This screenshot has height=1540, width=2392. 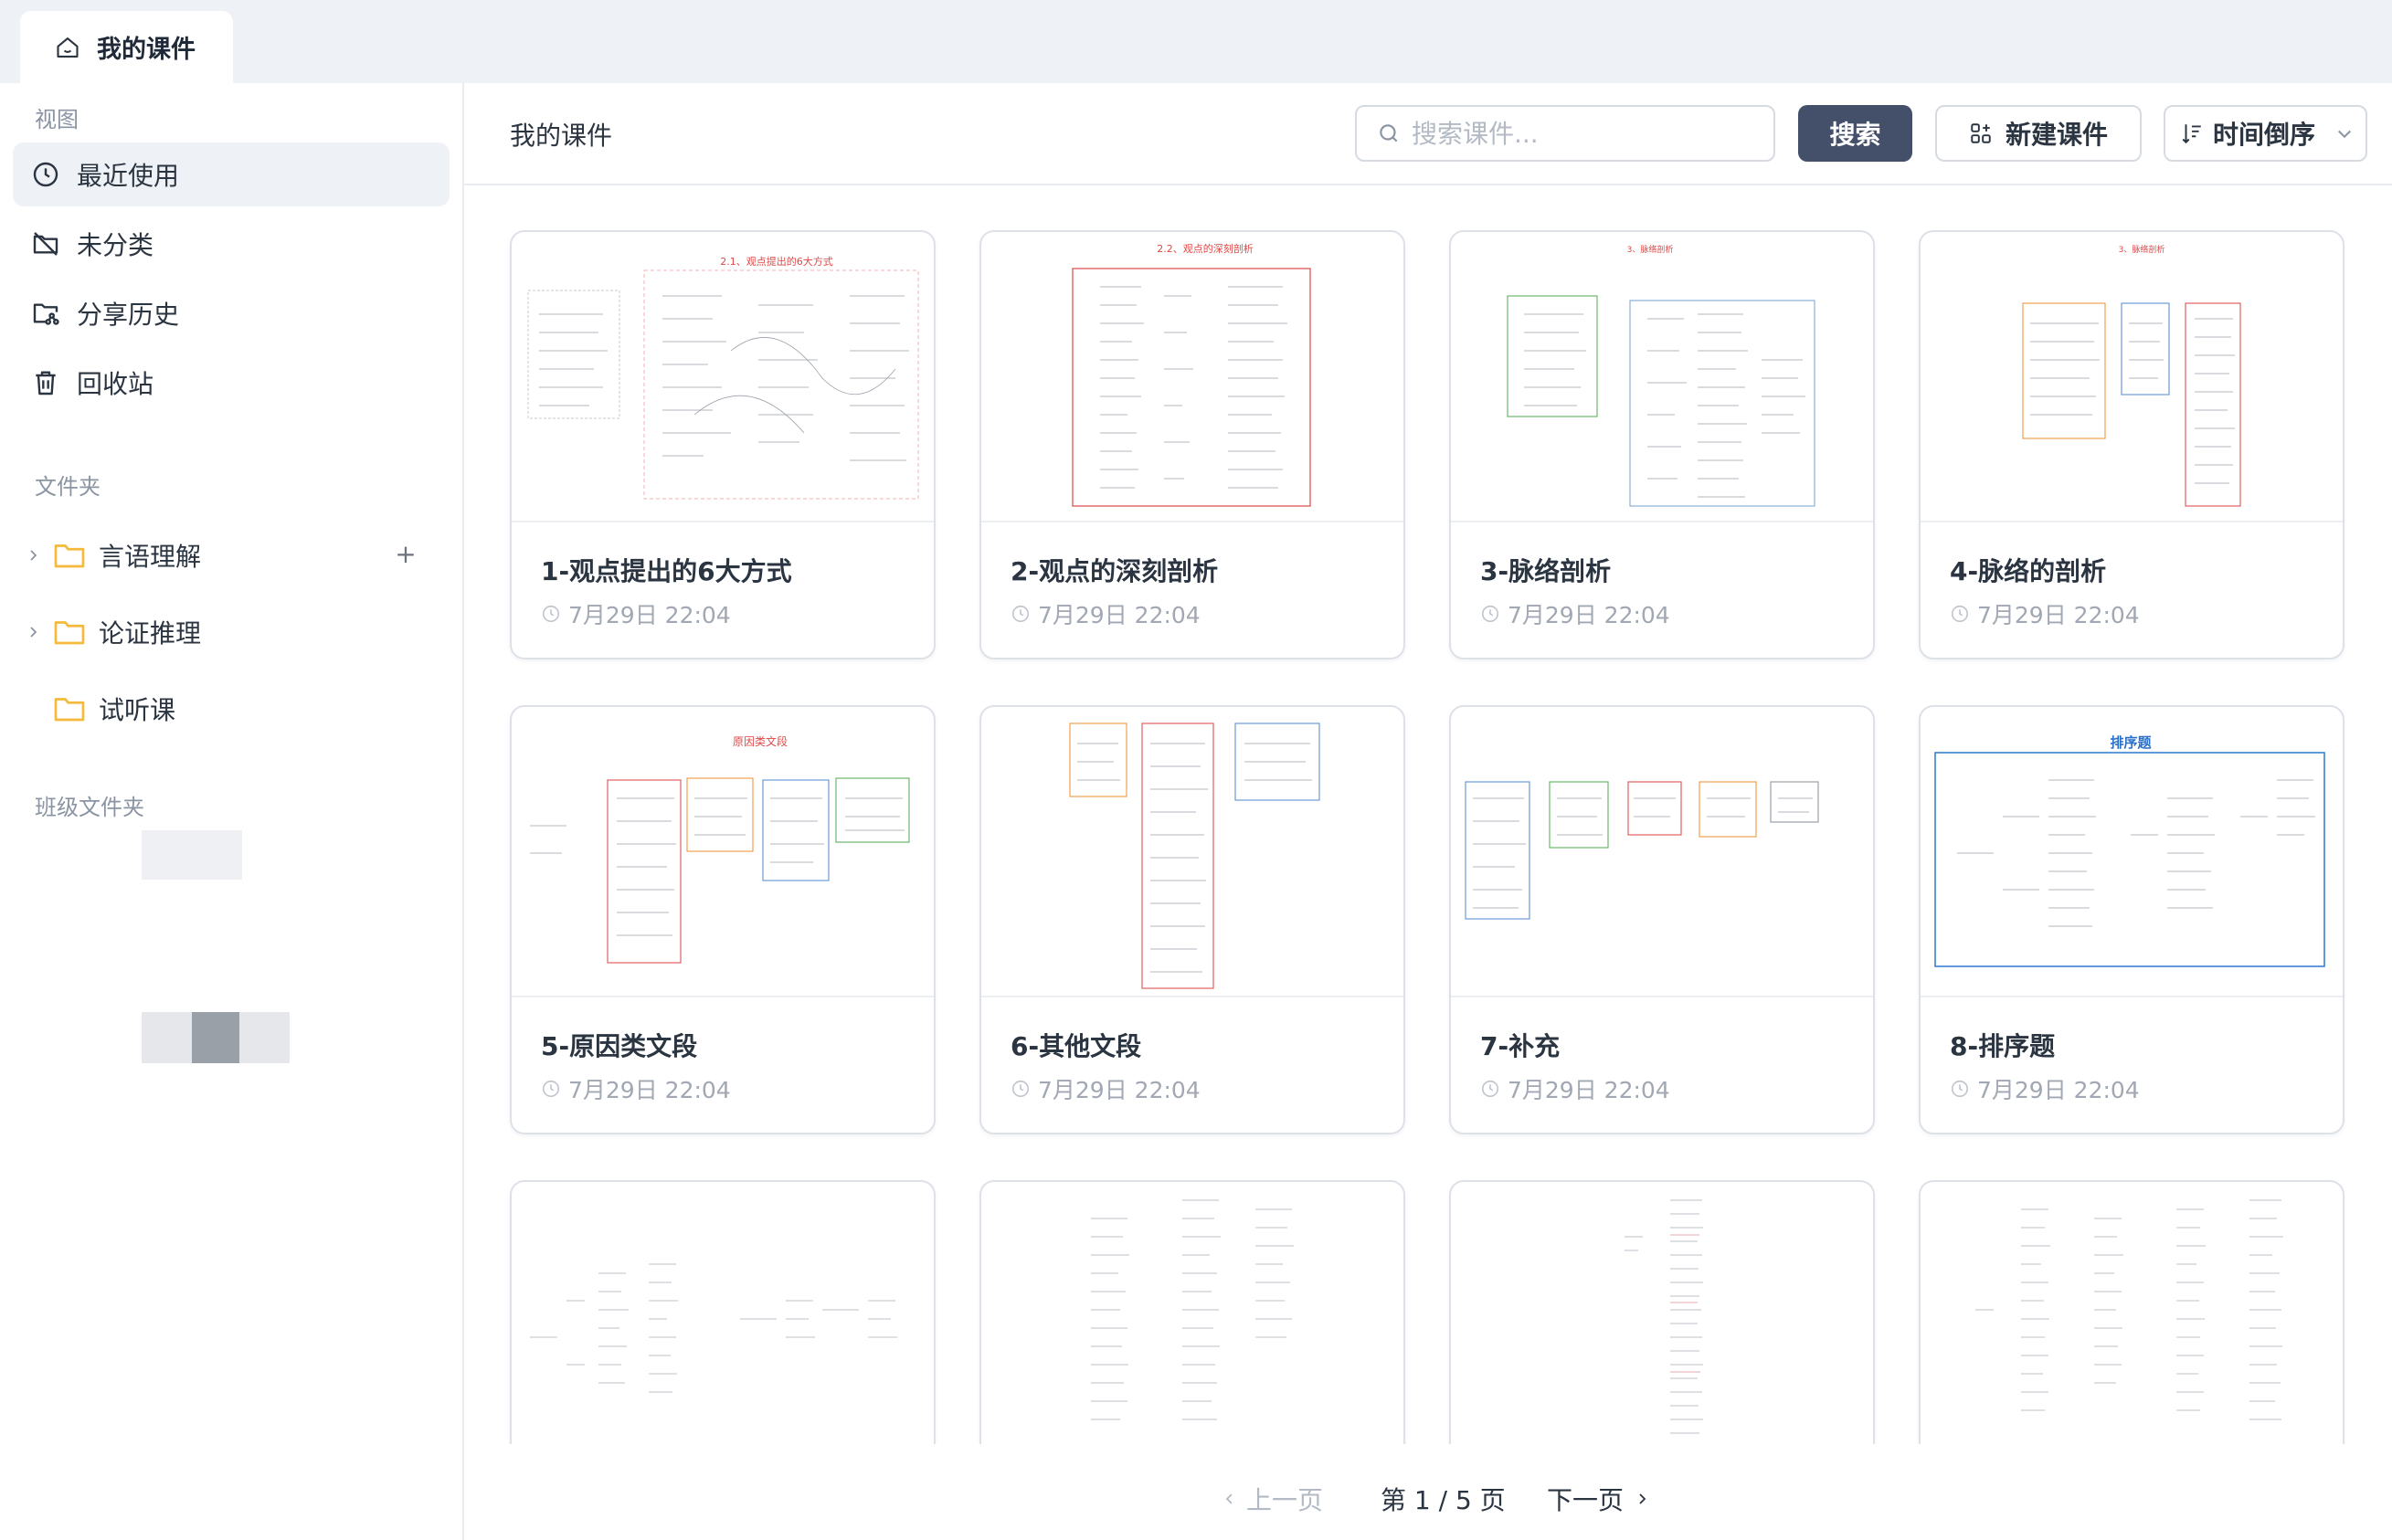 What do you see at coordinates (67, 47) in the screenshot?
I see `home-icon` at bounding box center [67, 47].